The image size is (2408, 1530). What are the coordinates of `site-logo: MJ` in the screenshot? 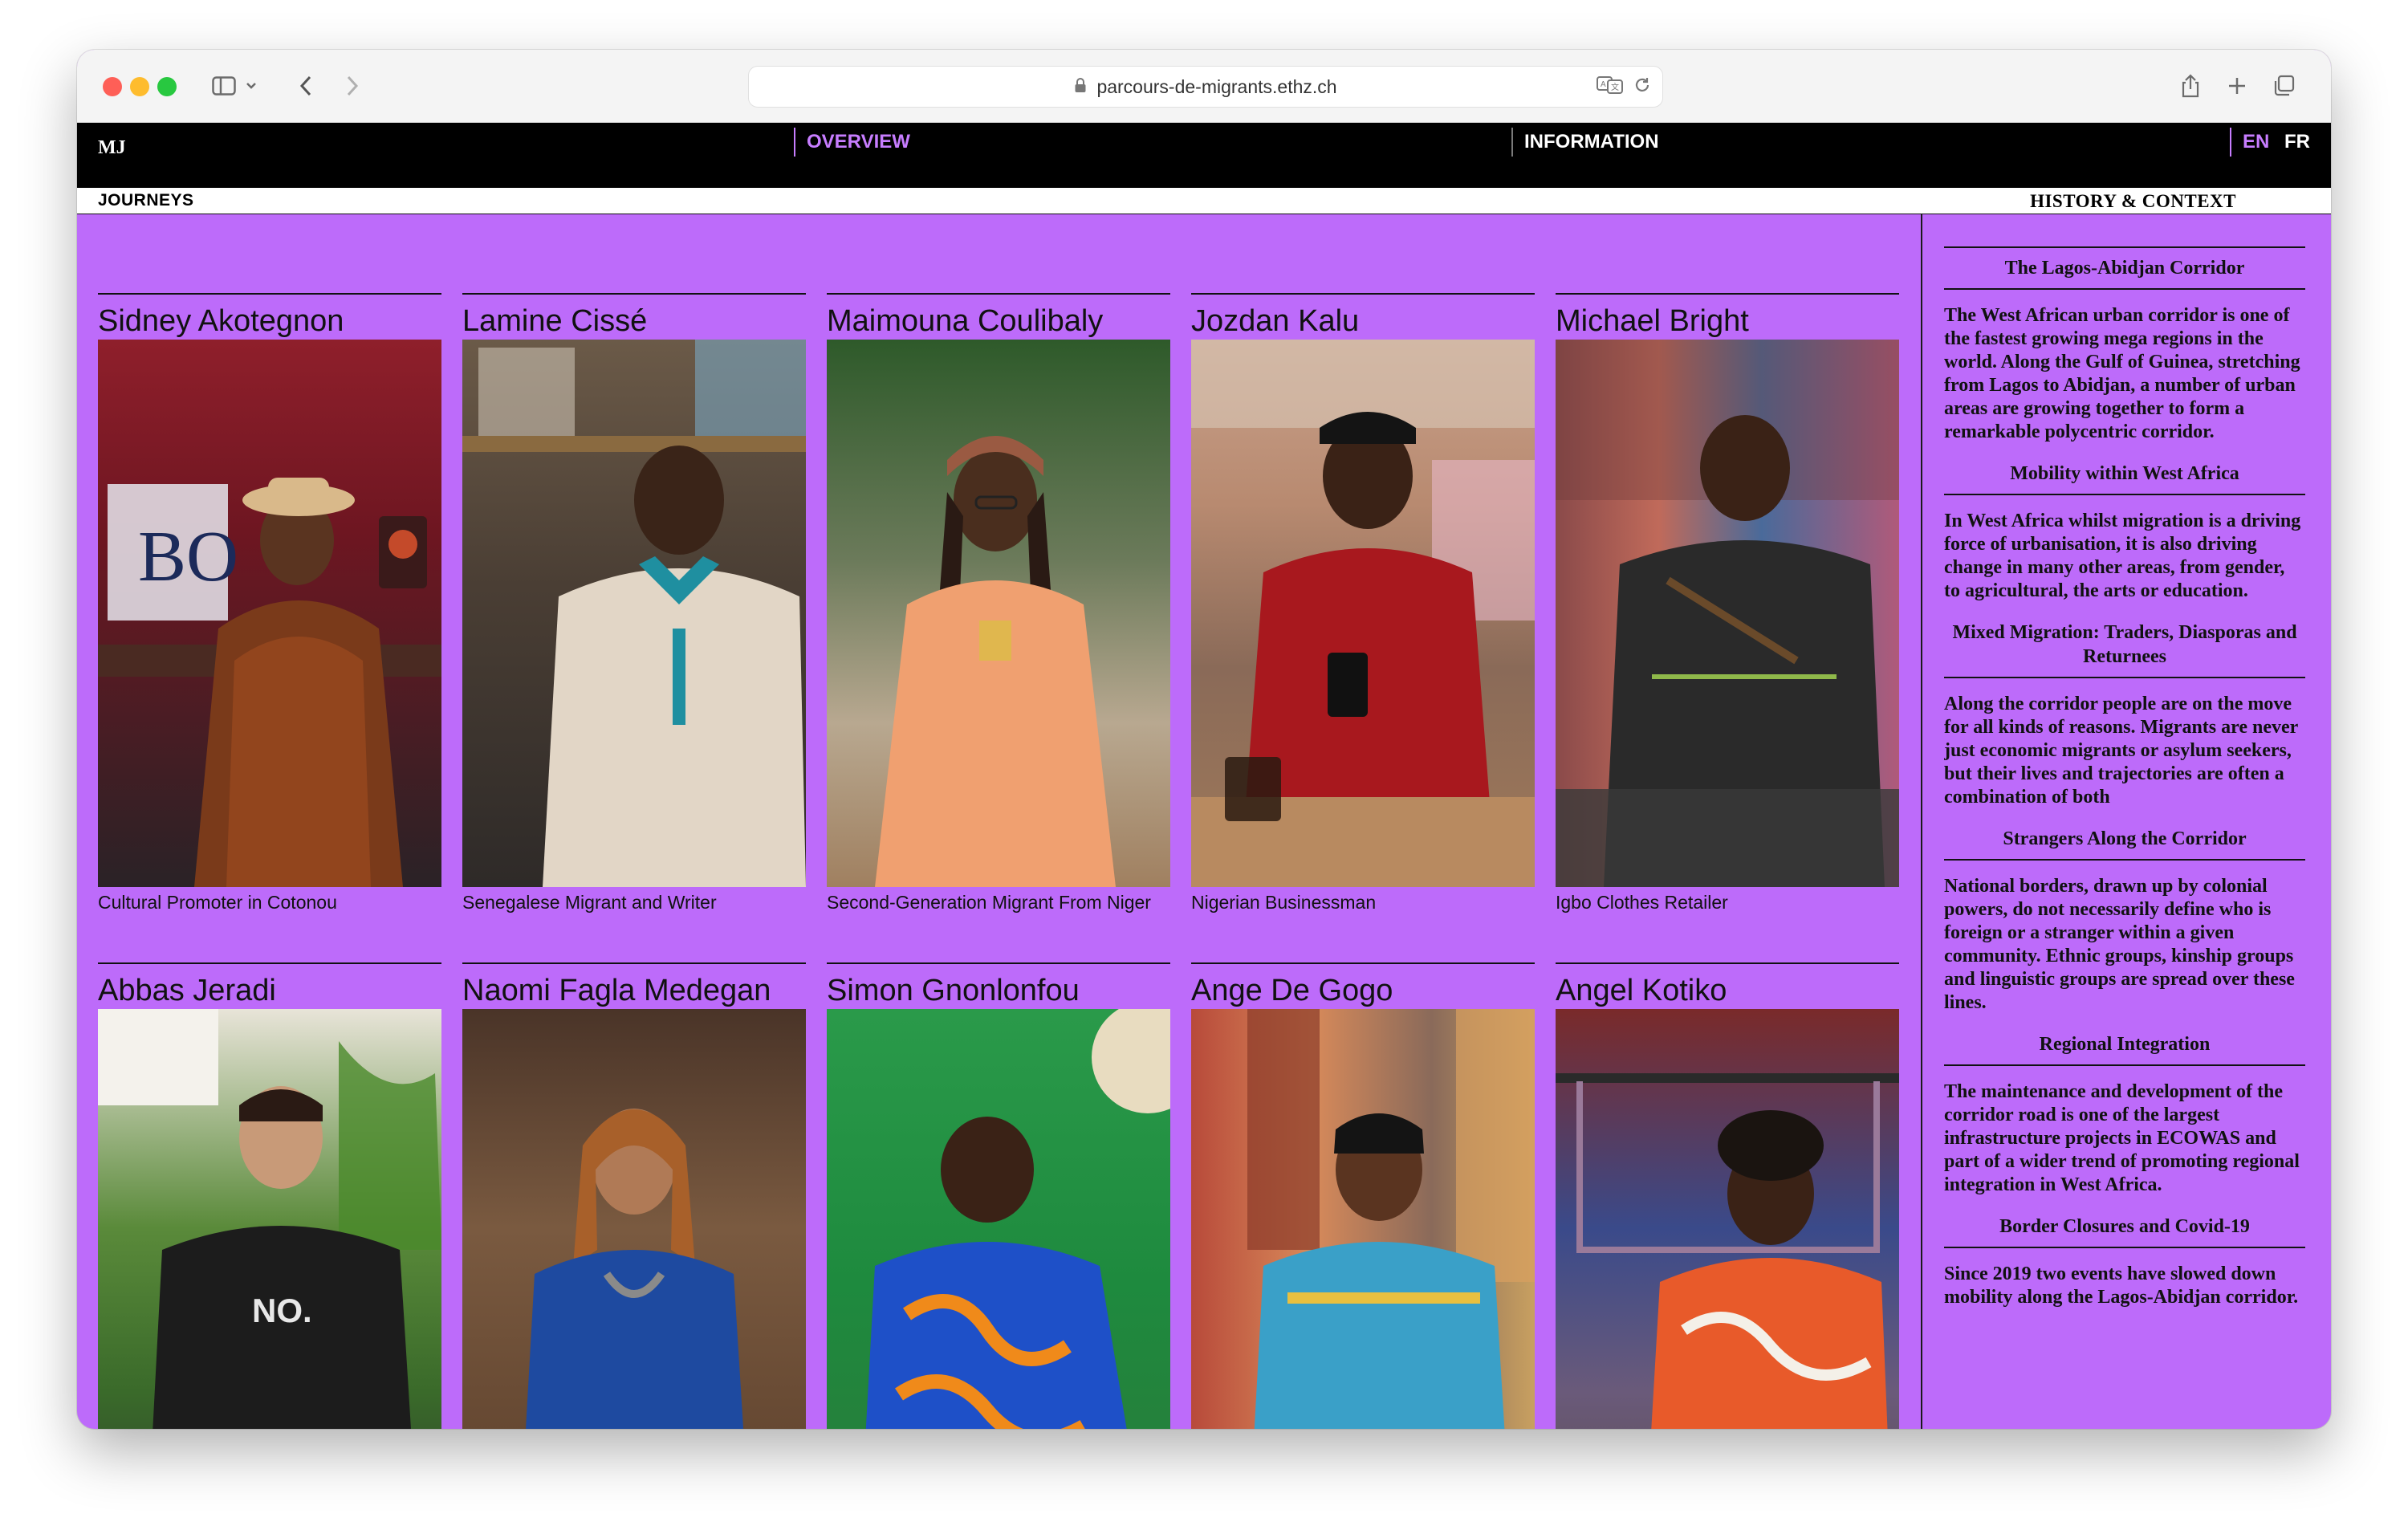 It's located at (112, 148).